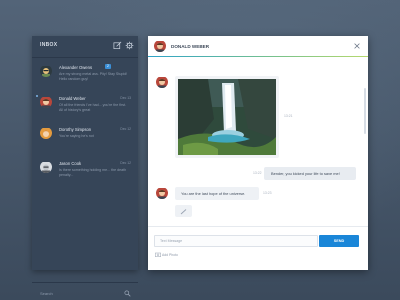 The image size is (400, 300). What do you see at coordinates (258, 46) in the screenshot?
I see `chat-header: DONALD WEBER` at bounding box center [258, 46].